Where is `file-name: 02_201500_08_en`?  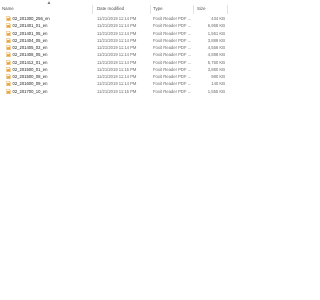 file-name: 02_201500_08_en is located at coordinates (30, 76).